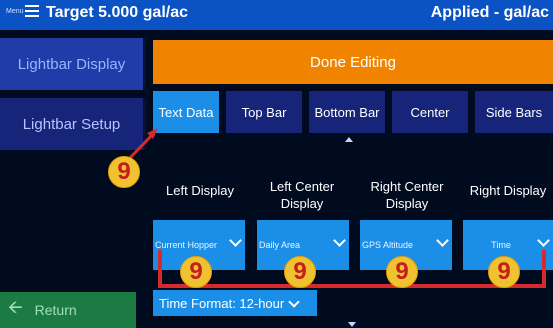 The image size is (553, 328). What do you see at coordinates (353, 62) in the screenshot?
I see `done-editing-button: Done Editing` at bounding box center [353, 62].